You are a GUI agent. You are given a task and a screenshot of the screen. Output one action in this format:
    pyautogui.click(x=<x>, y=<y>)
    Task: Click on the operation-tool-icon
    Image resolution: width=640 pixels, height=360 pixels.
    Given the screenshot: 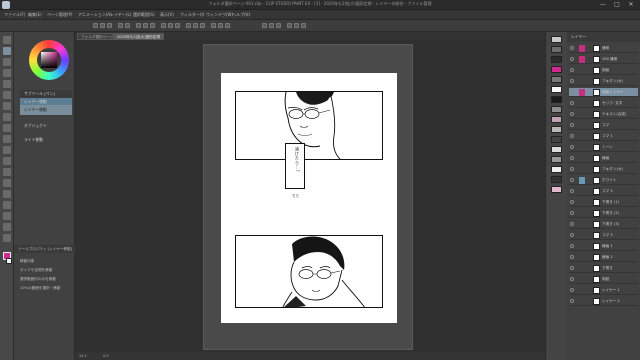 What is the action you would take?
    pyautogui.click(x=7, y=62)
    